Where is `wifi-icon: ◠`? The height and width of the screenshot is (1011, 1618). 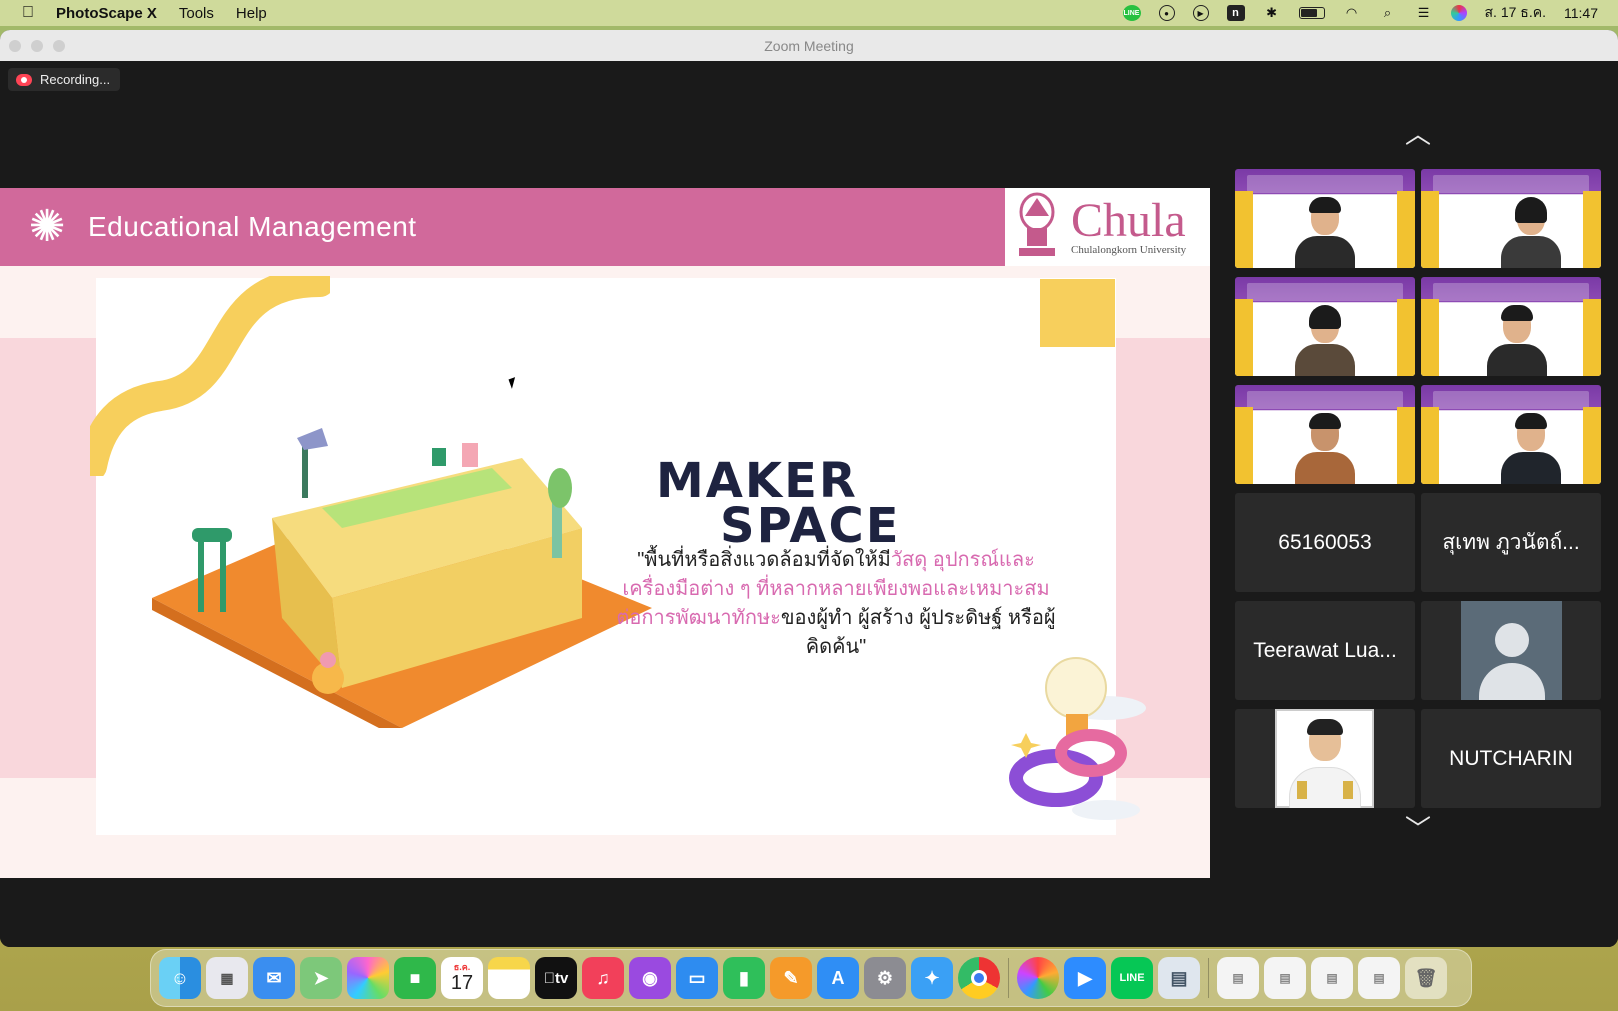
wifi-icon: ◠ is located at coordinates (1352, 13).